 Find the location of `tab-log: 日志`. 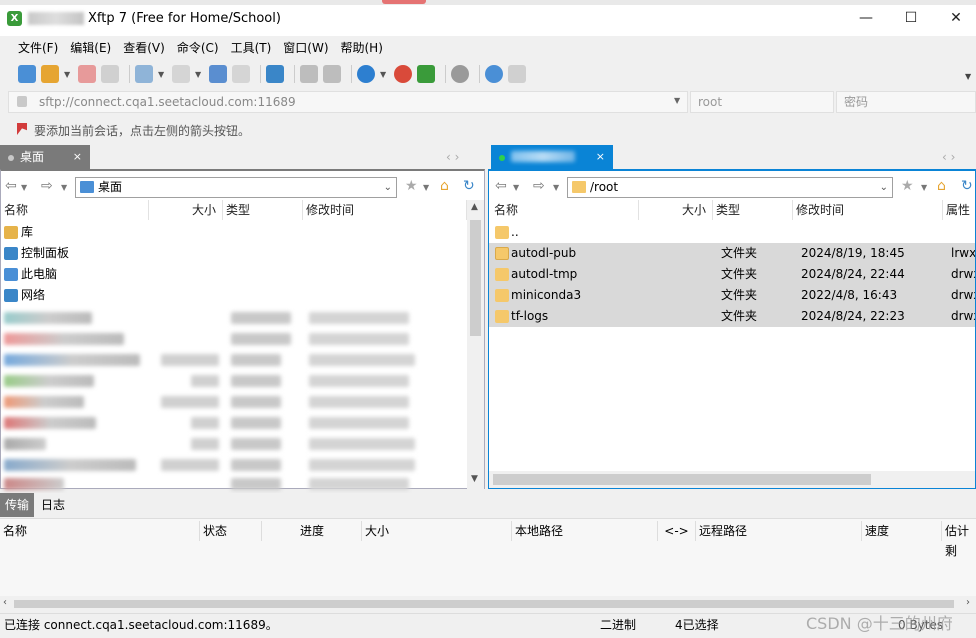

tab-log: 日志 is located at coordinates (53, 505).